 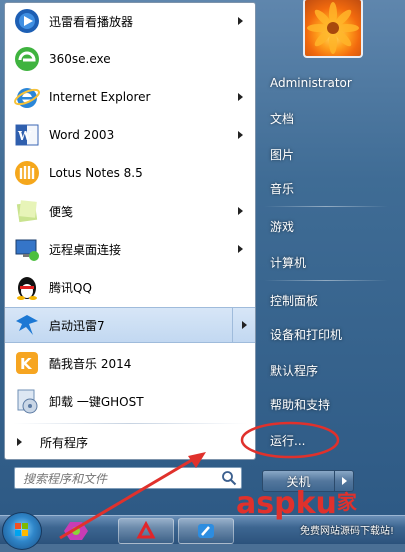 I want to click on program-label: 360se.exe, so click(x=80, y=59).